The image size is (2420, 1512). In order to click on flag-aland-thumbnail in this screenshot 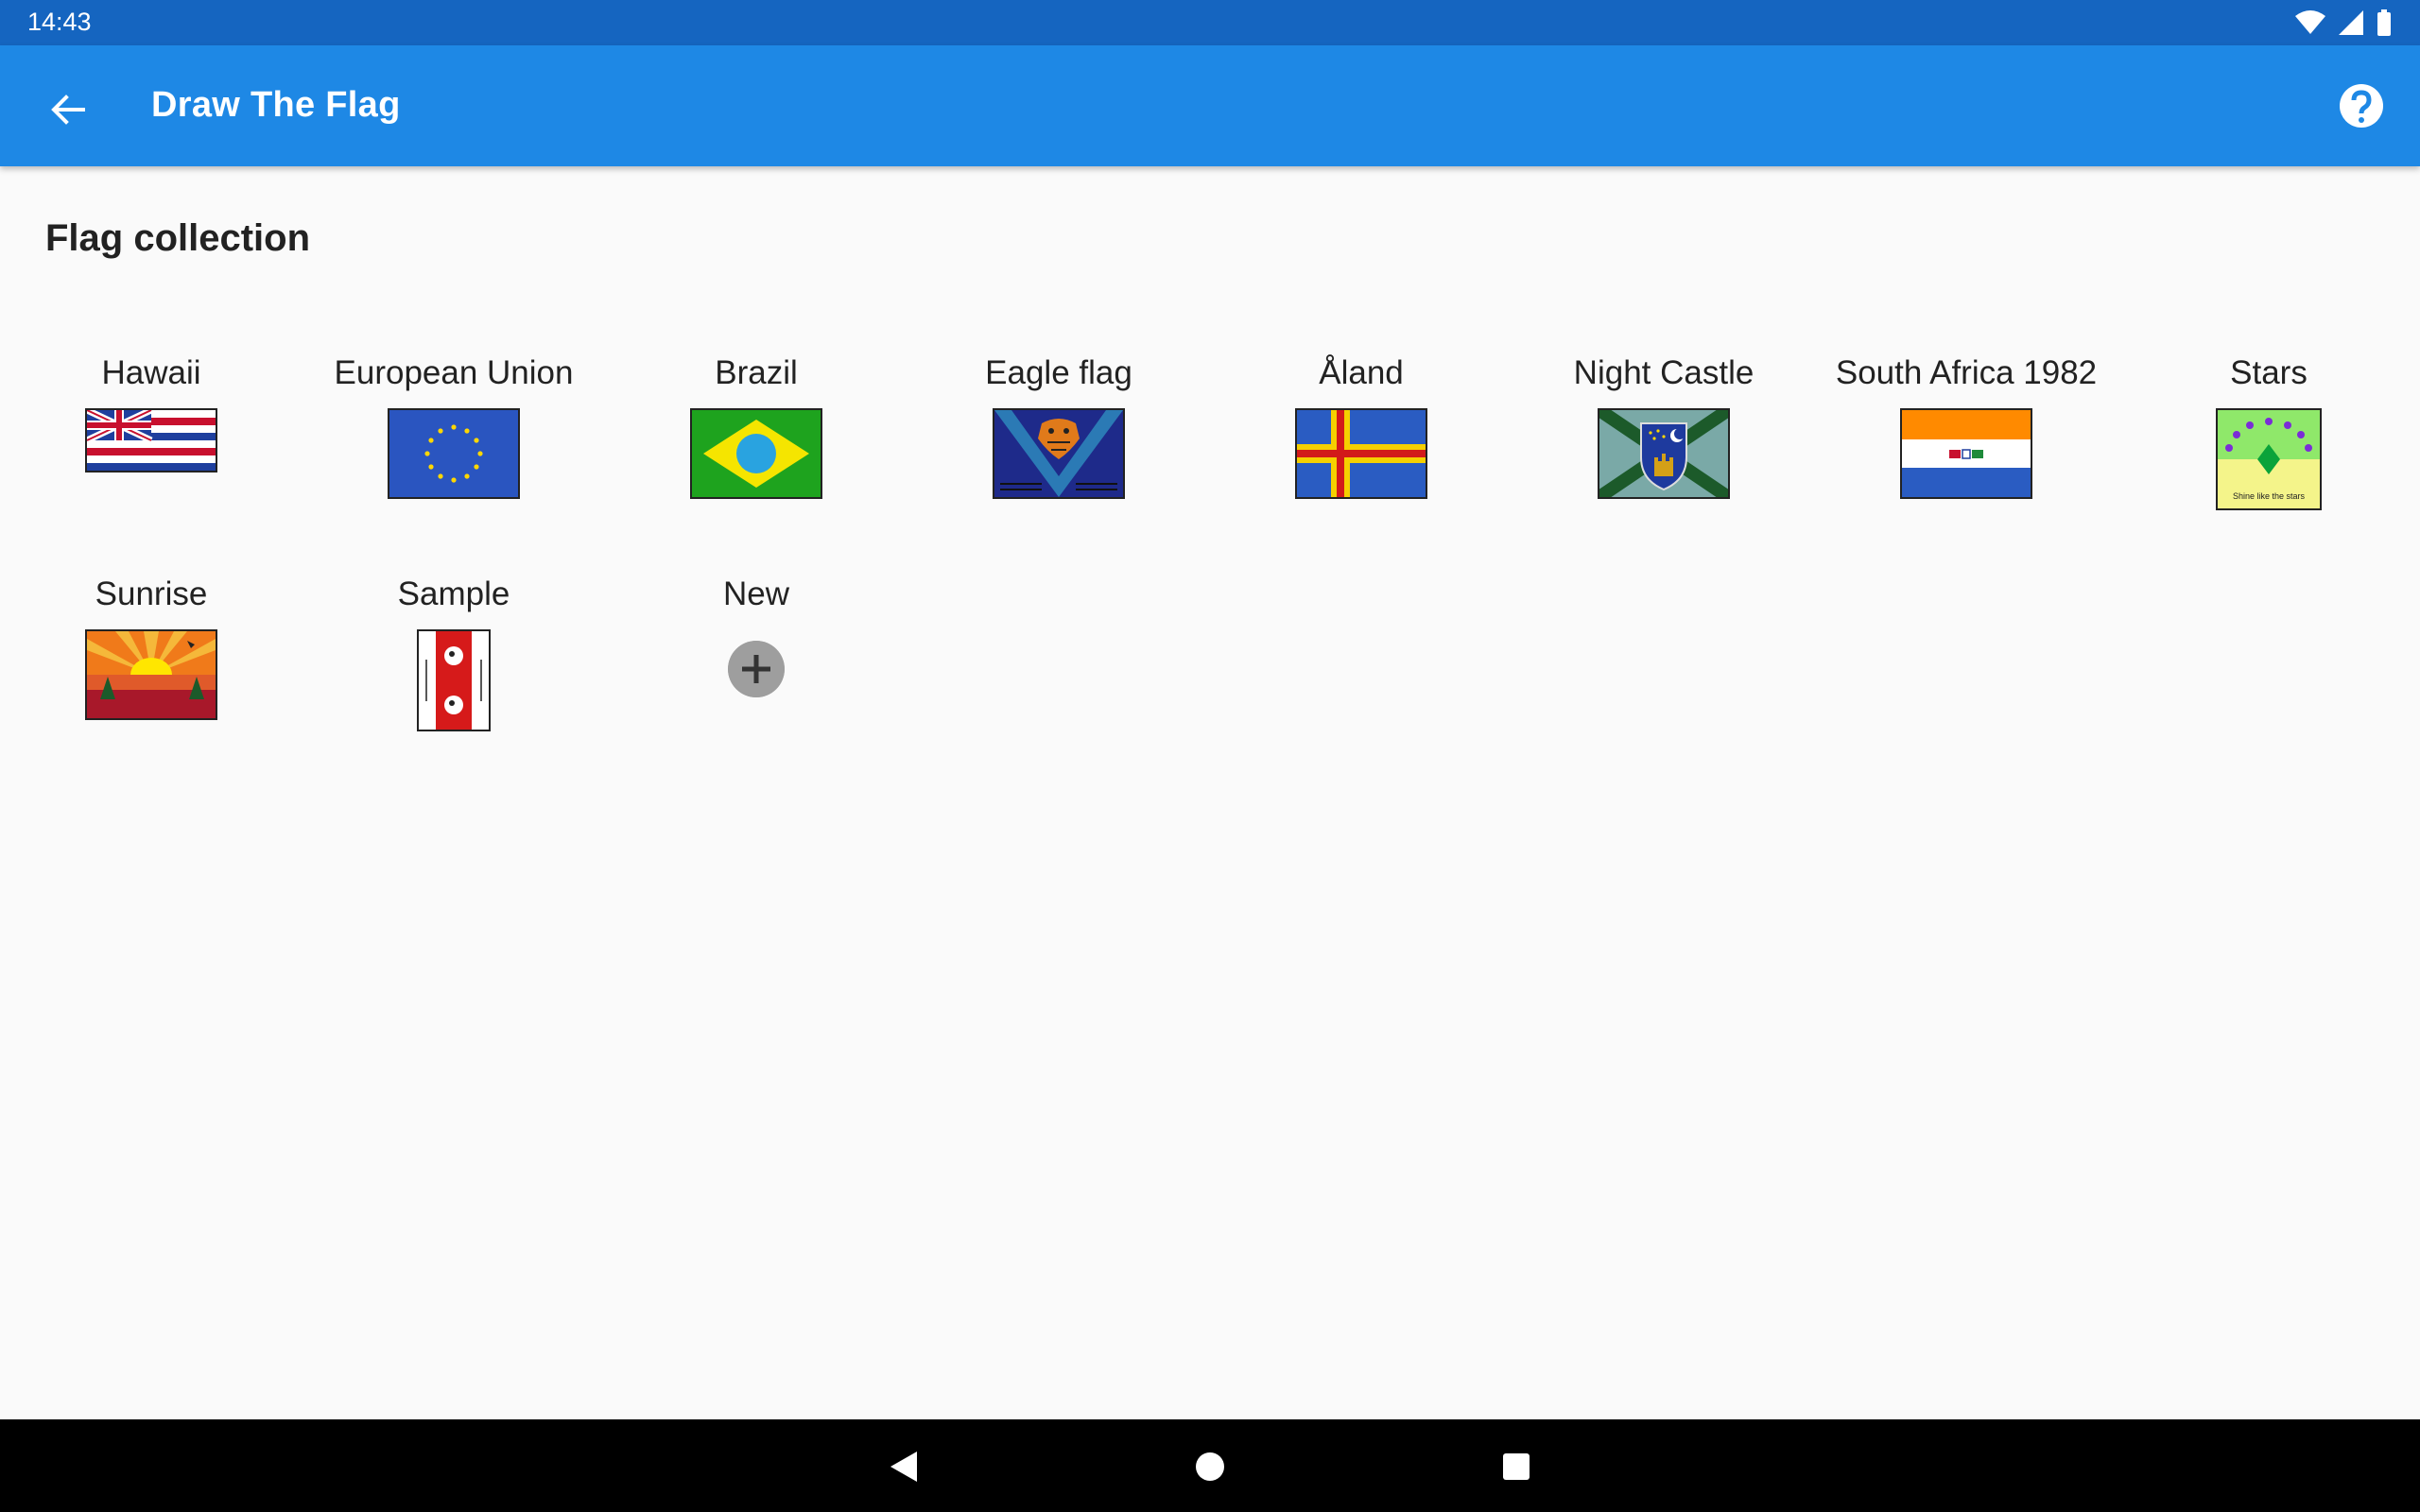, I will do `click(1361, 453)`.